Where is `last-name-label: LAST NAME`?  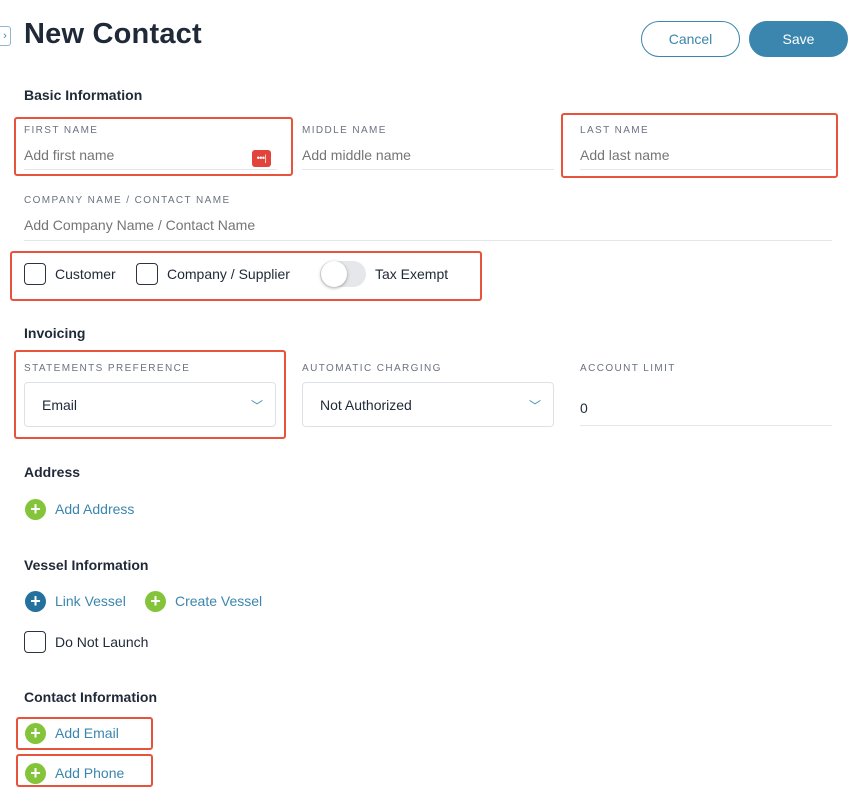 last-name-label: LAST NAME is located at coordinates (615, 130).